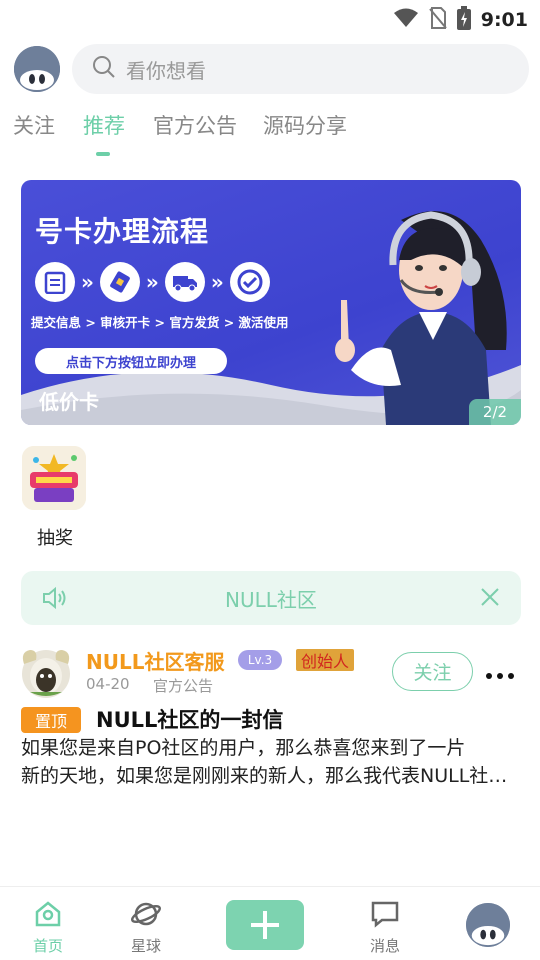  Describe the element at coordinates (437, 20) in the screenshot. I see `no-sim-icon` at that location.